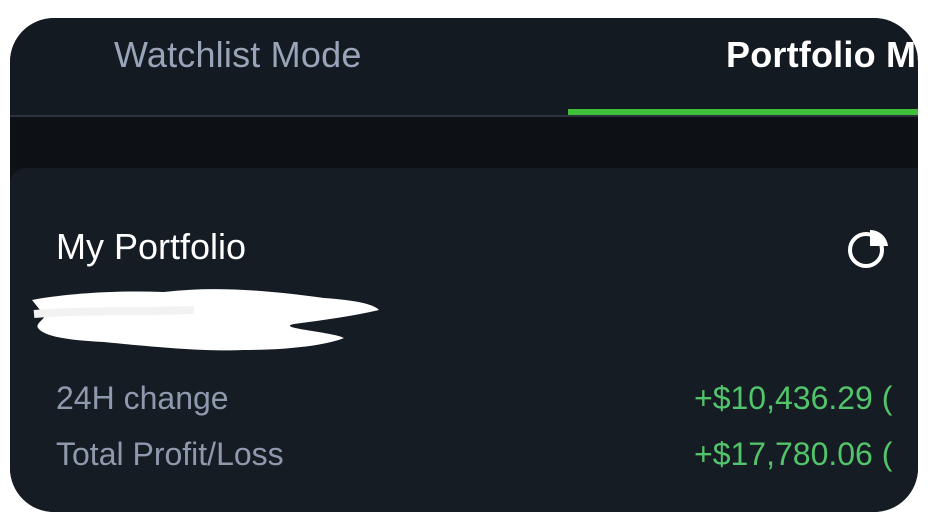 The height and width of the screenshot is (516, 928). Describe the element at coordinates (793, 398) in the screenshot. I see `change-24h-value: +$10,436.29 (` at that location.